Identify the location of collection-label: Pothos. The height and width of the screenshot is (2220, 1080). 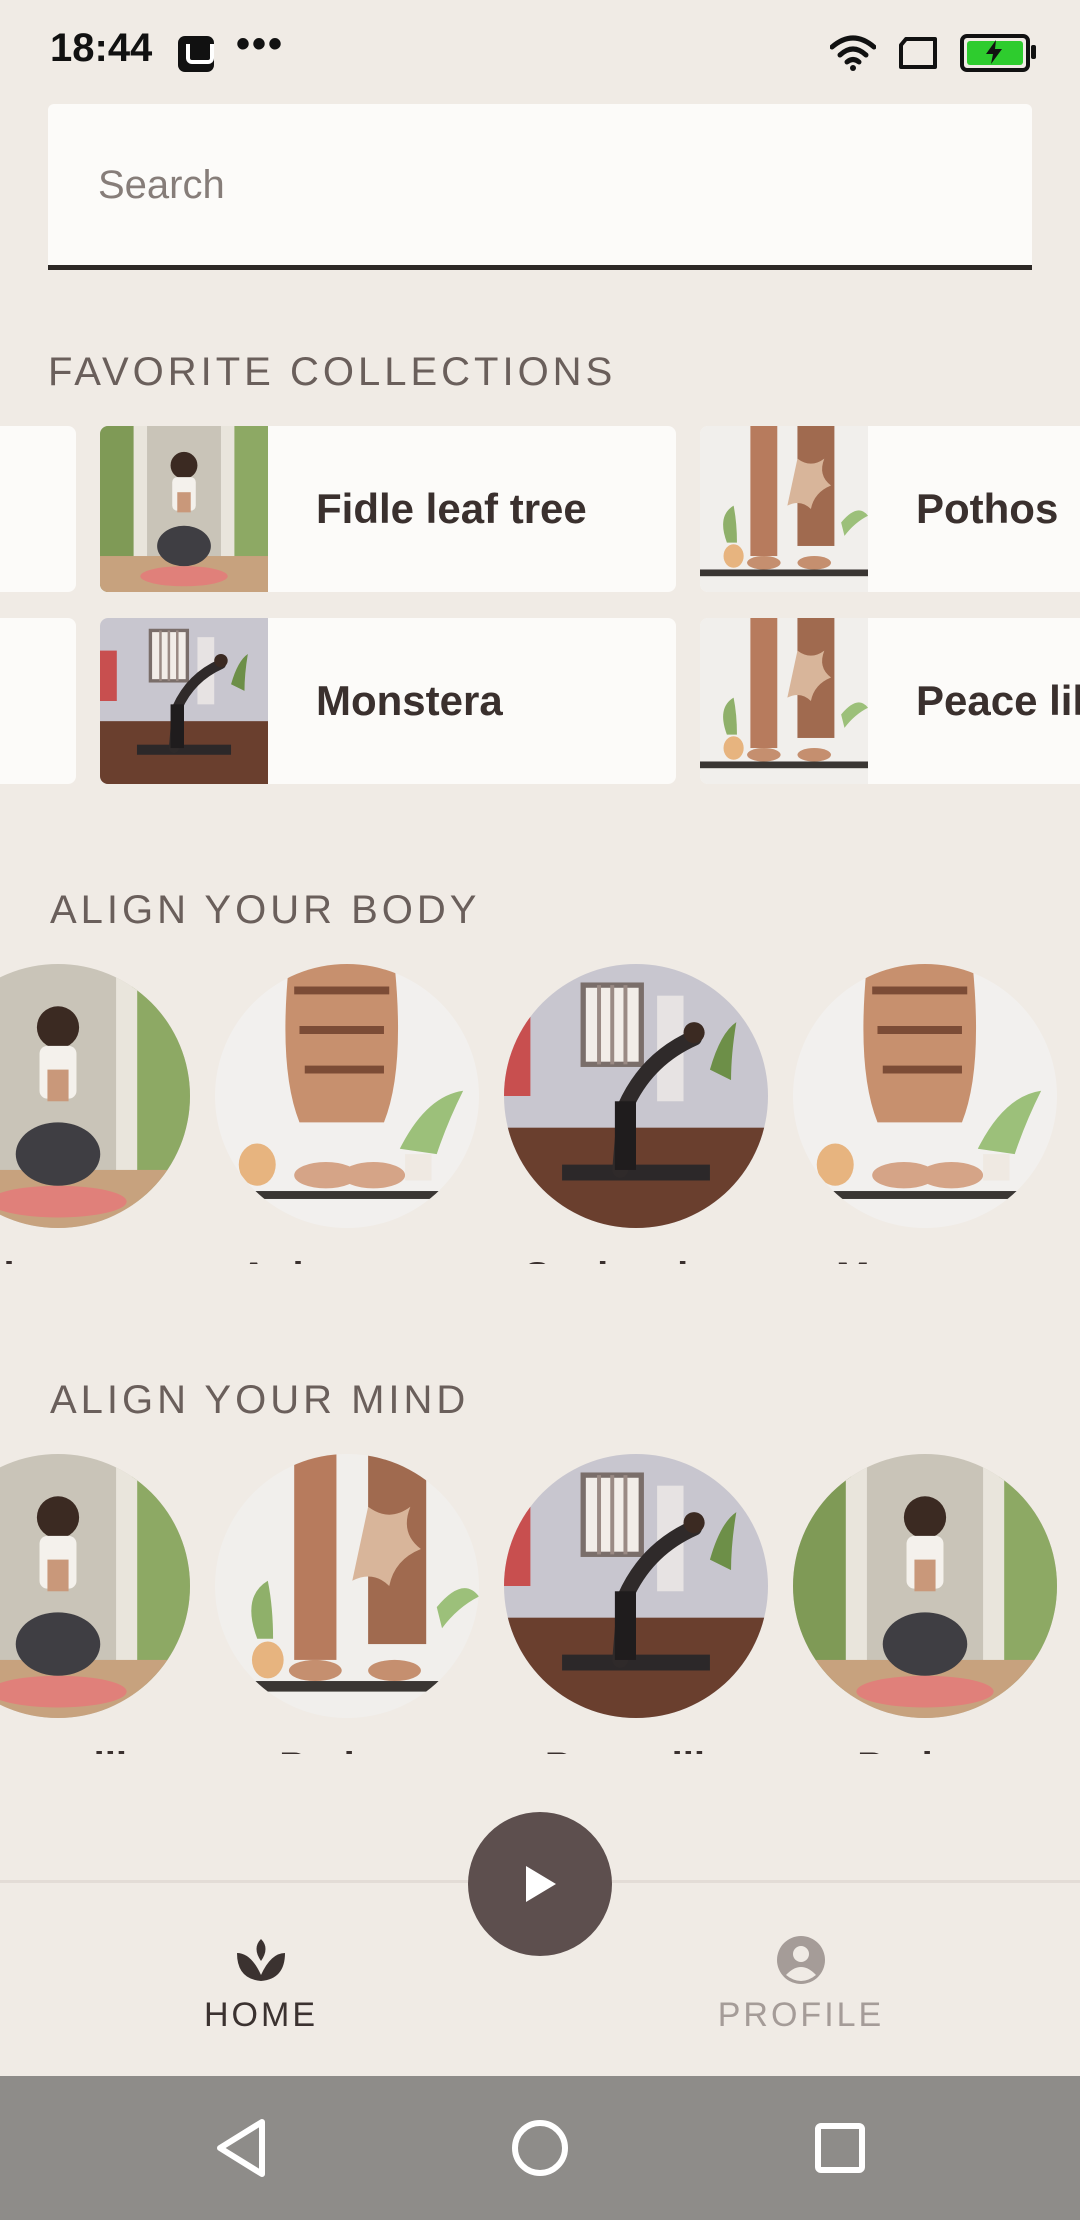
(987, 508).